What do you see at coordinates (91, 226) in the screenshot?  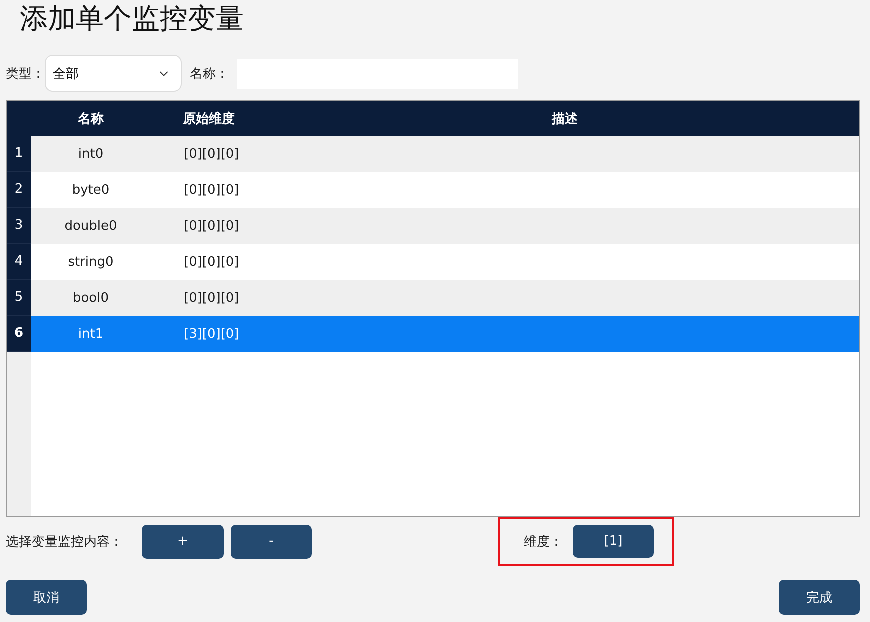 I see `table-cell: double0` at bounding box center [91, 226].